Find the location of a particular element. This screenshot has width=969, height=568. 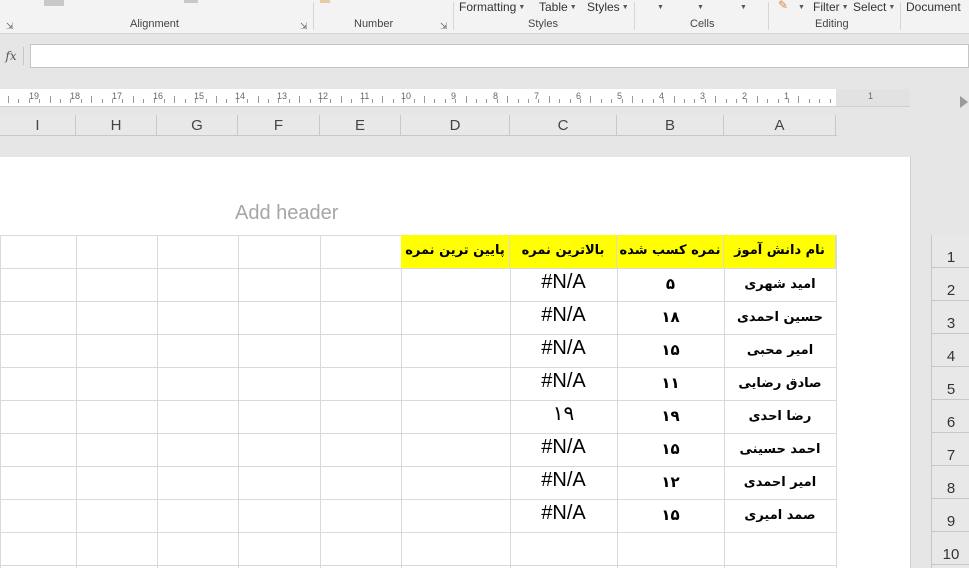

clear-icon: ✎ is located at coordinates (783, 6).